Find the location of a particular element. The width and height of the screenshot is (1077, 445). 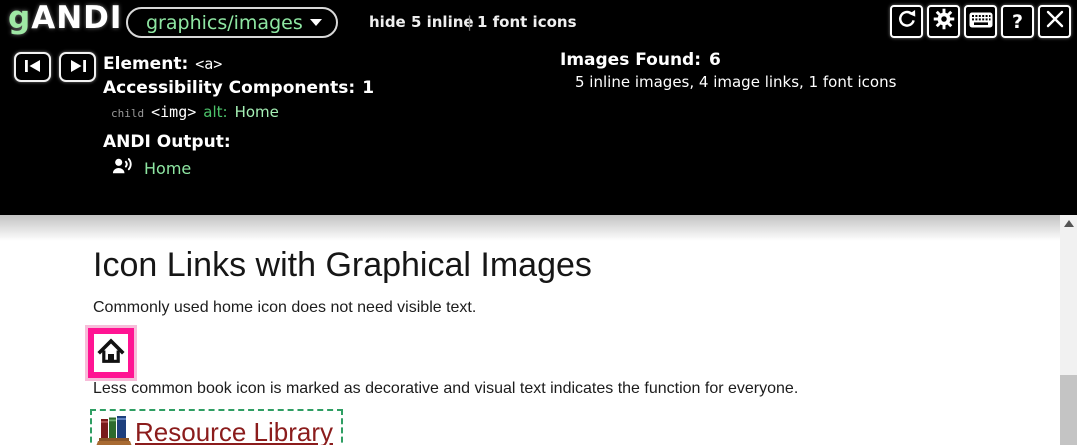

andi-output-value-line: Home is located at coordinates (238, 168).